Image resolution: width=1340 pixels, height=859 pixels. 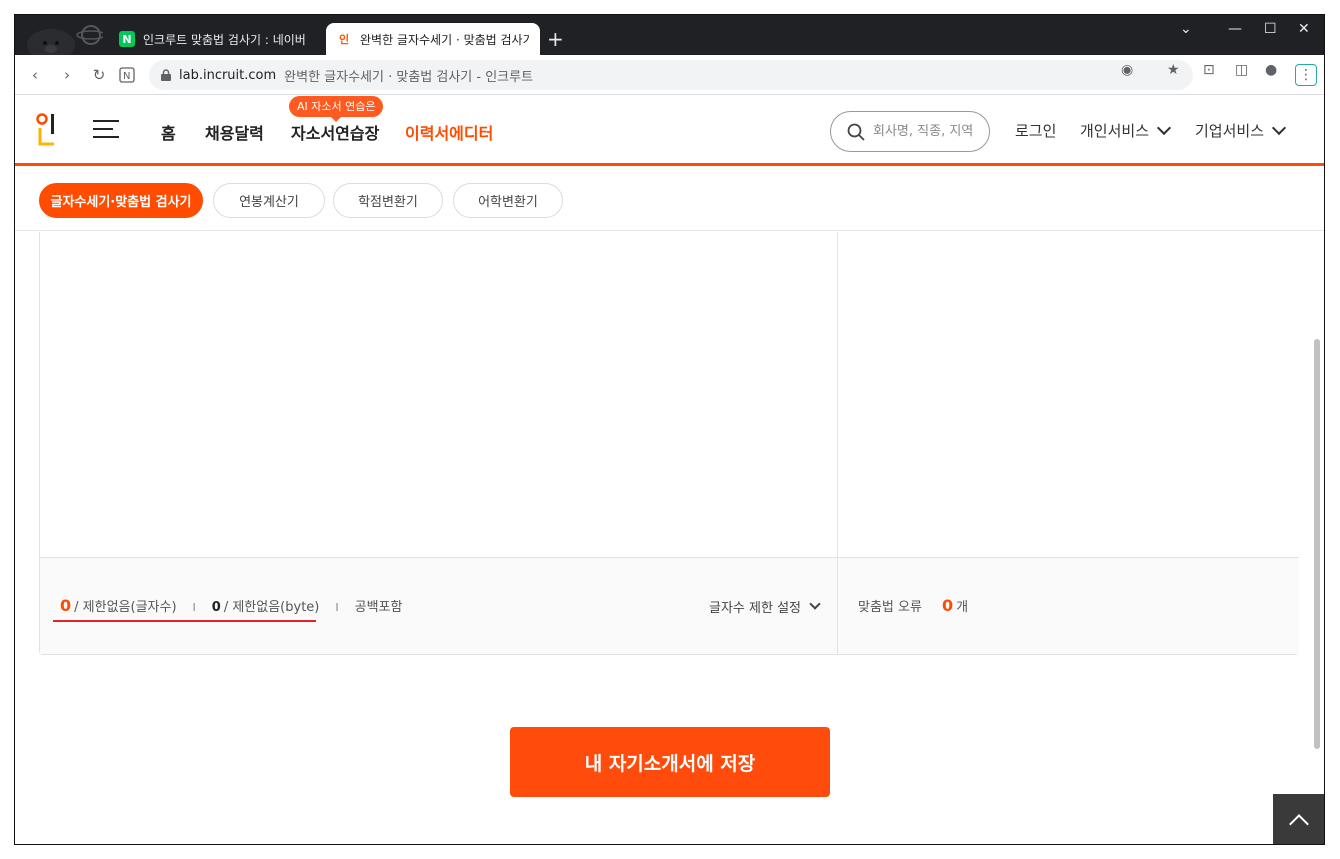 What do you see at coordinates (378, 607) in the screenshot?
I see `include-space-label: 공백포함` at bounding box center [378, 607].